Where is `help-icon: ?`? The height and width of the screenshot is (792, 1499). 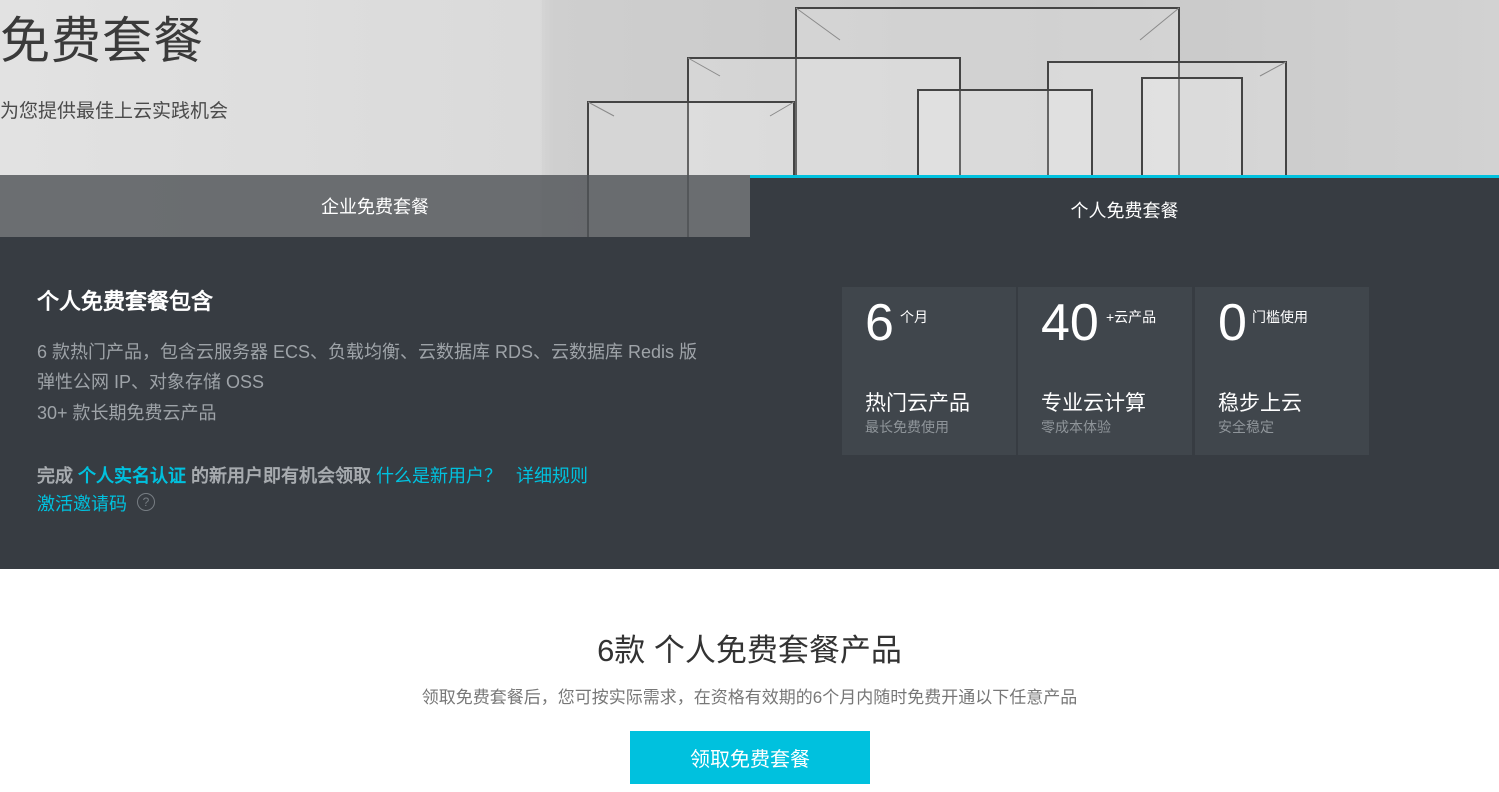
help-icon: ? is located at coordinates (146, 502).